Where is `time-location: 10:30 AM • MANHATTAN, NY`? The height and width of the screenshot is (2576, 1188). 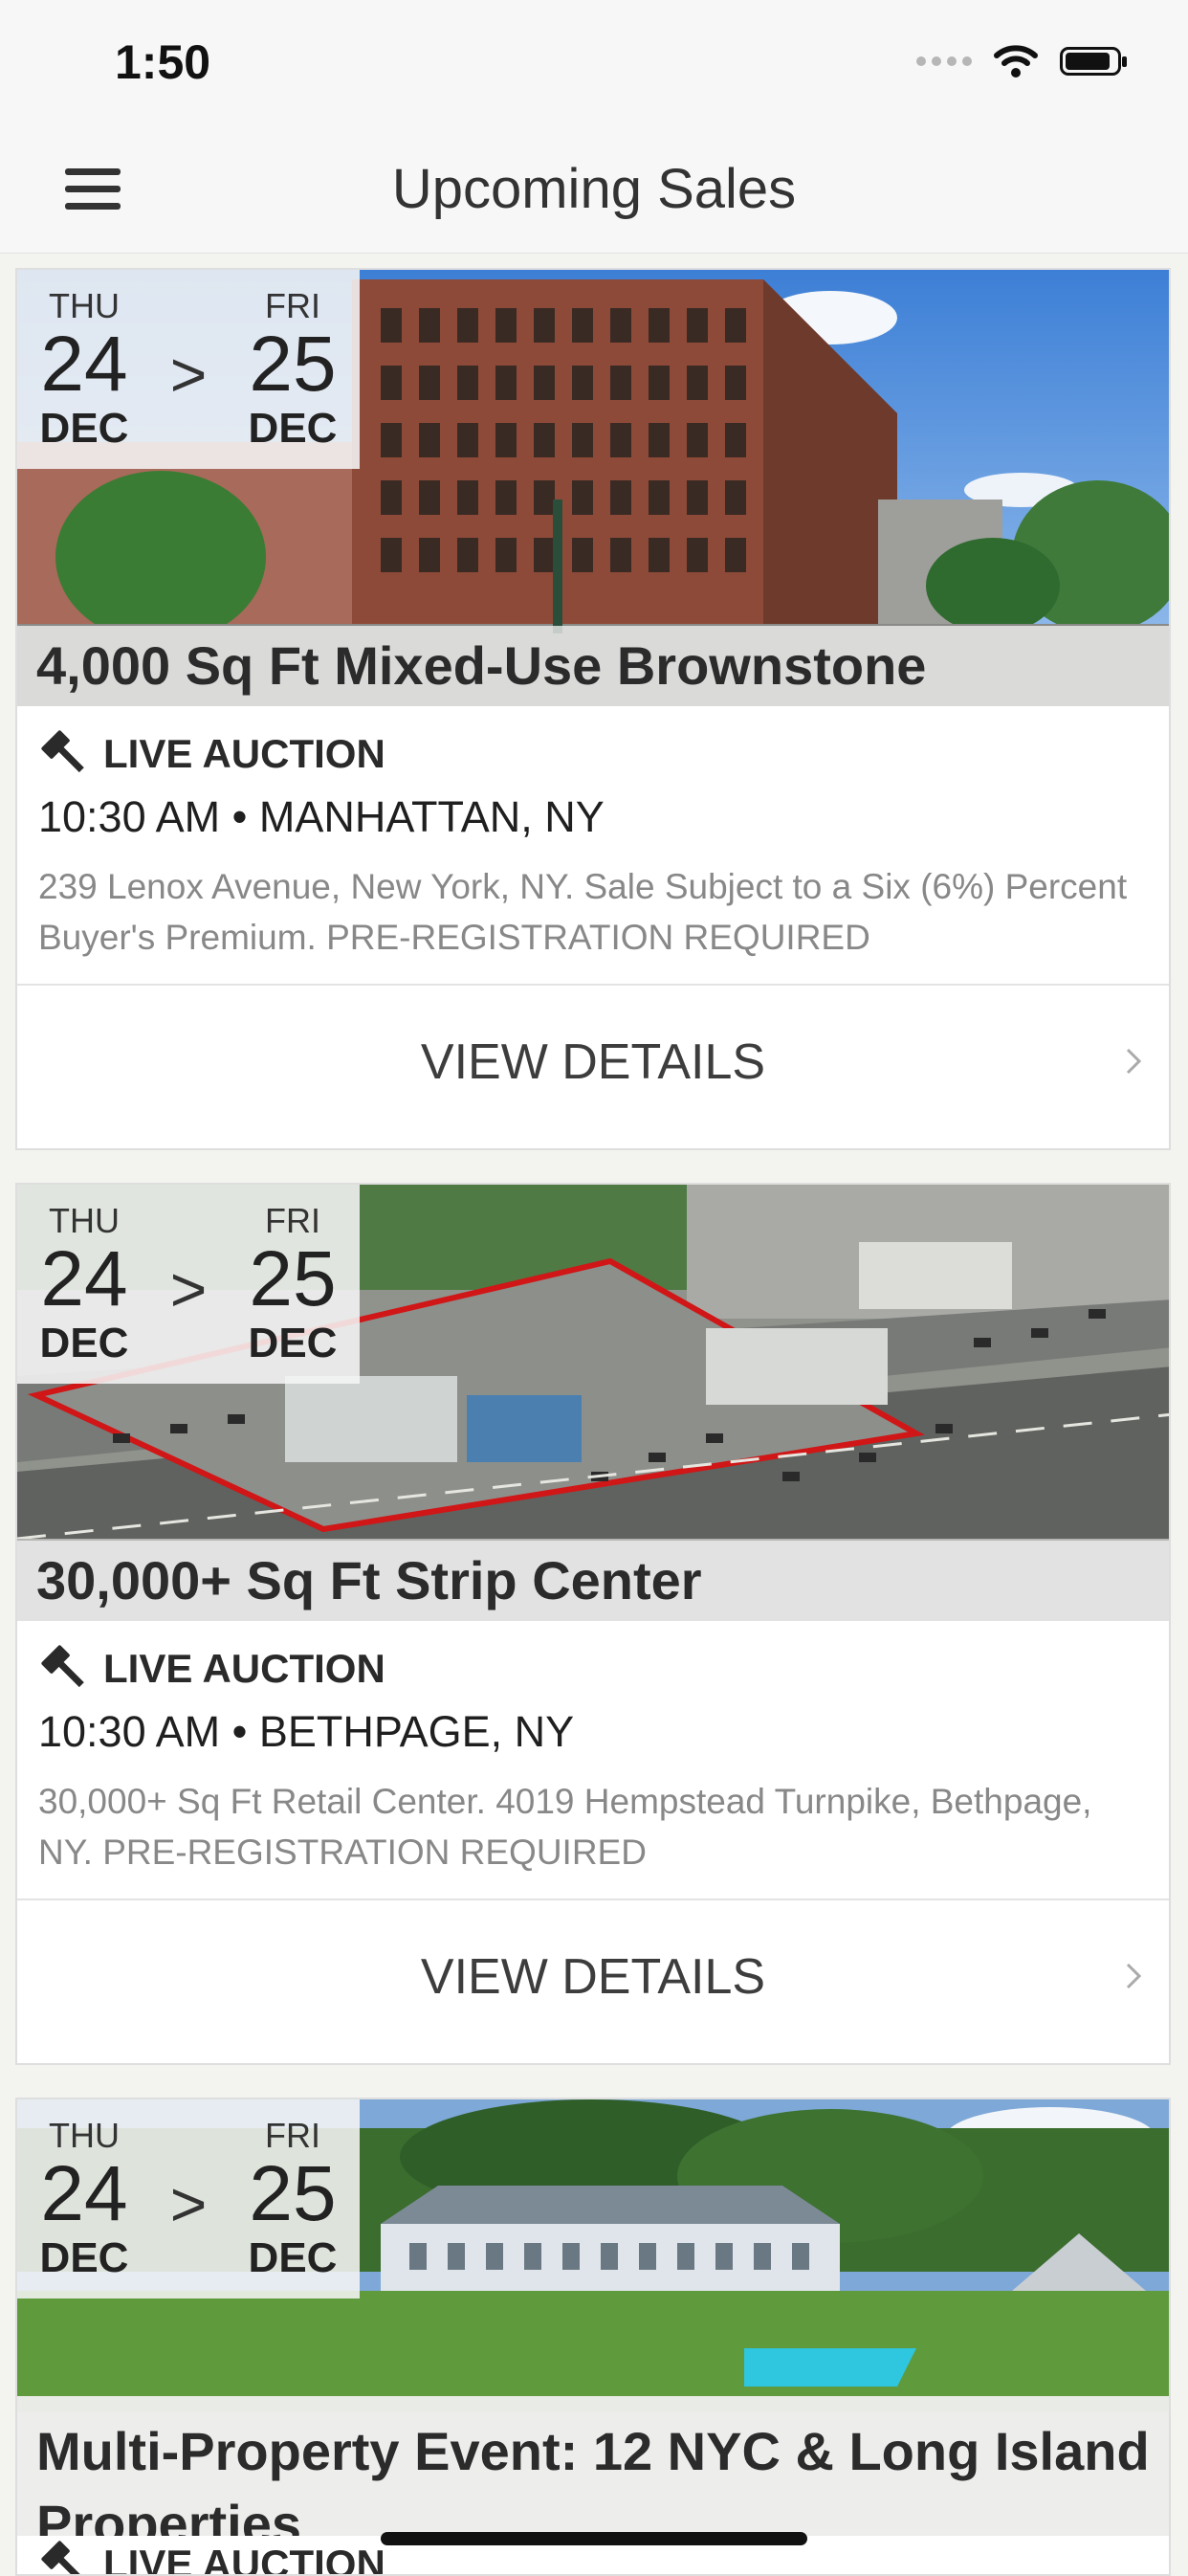 time-location: 10:30 AM • MANHATTAN, NY is located at coordinates (321, 816).